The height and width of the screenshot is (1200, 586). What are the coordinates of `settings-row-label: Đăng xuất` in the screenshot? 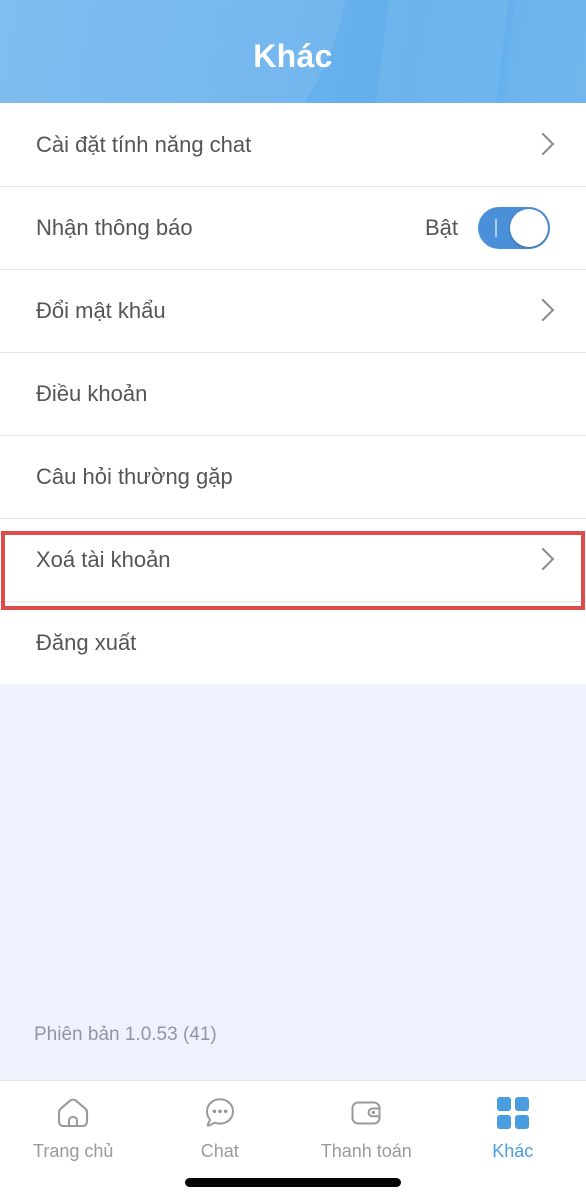 It's located at (86, 642).